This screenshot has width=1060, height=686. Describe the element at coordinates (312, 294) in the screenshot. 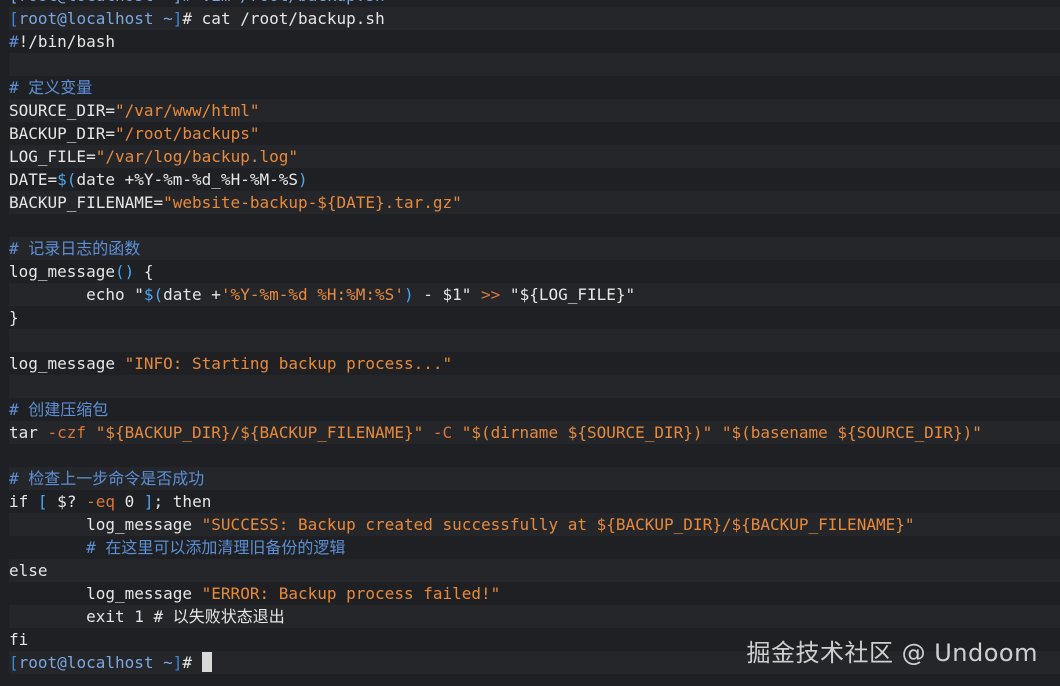

I see `code-token: '%Y-%m-%d %H:%M:%S'` at that location.